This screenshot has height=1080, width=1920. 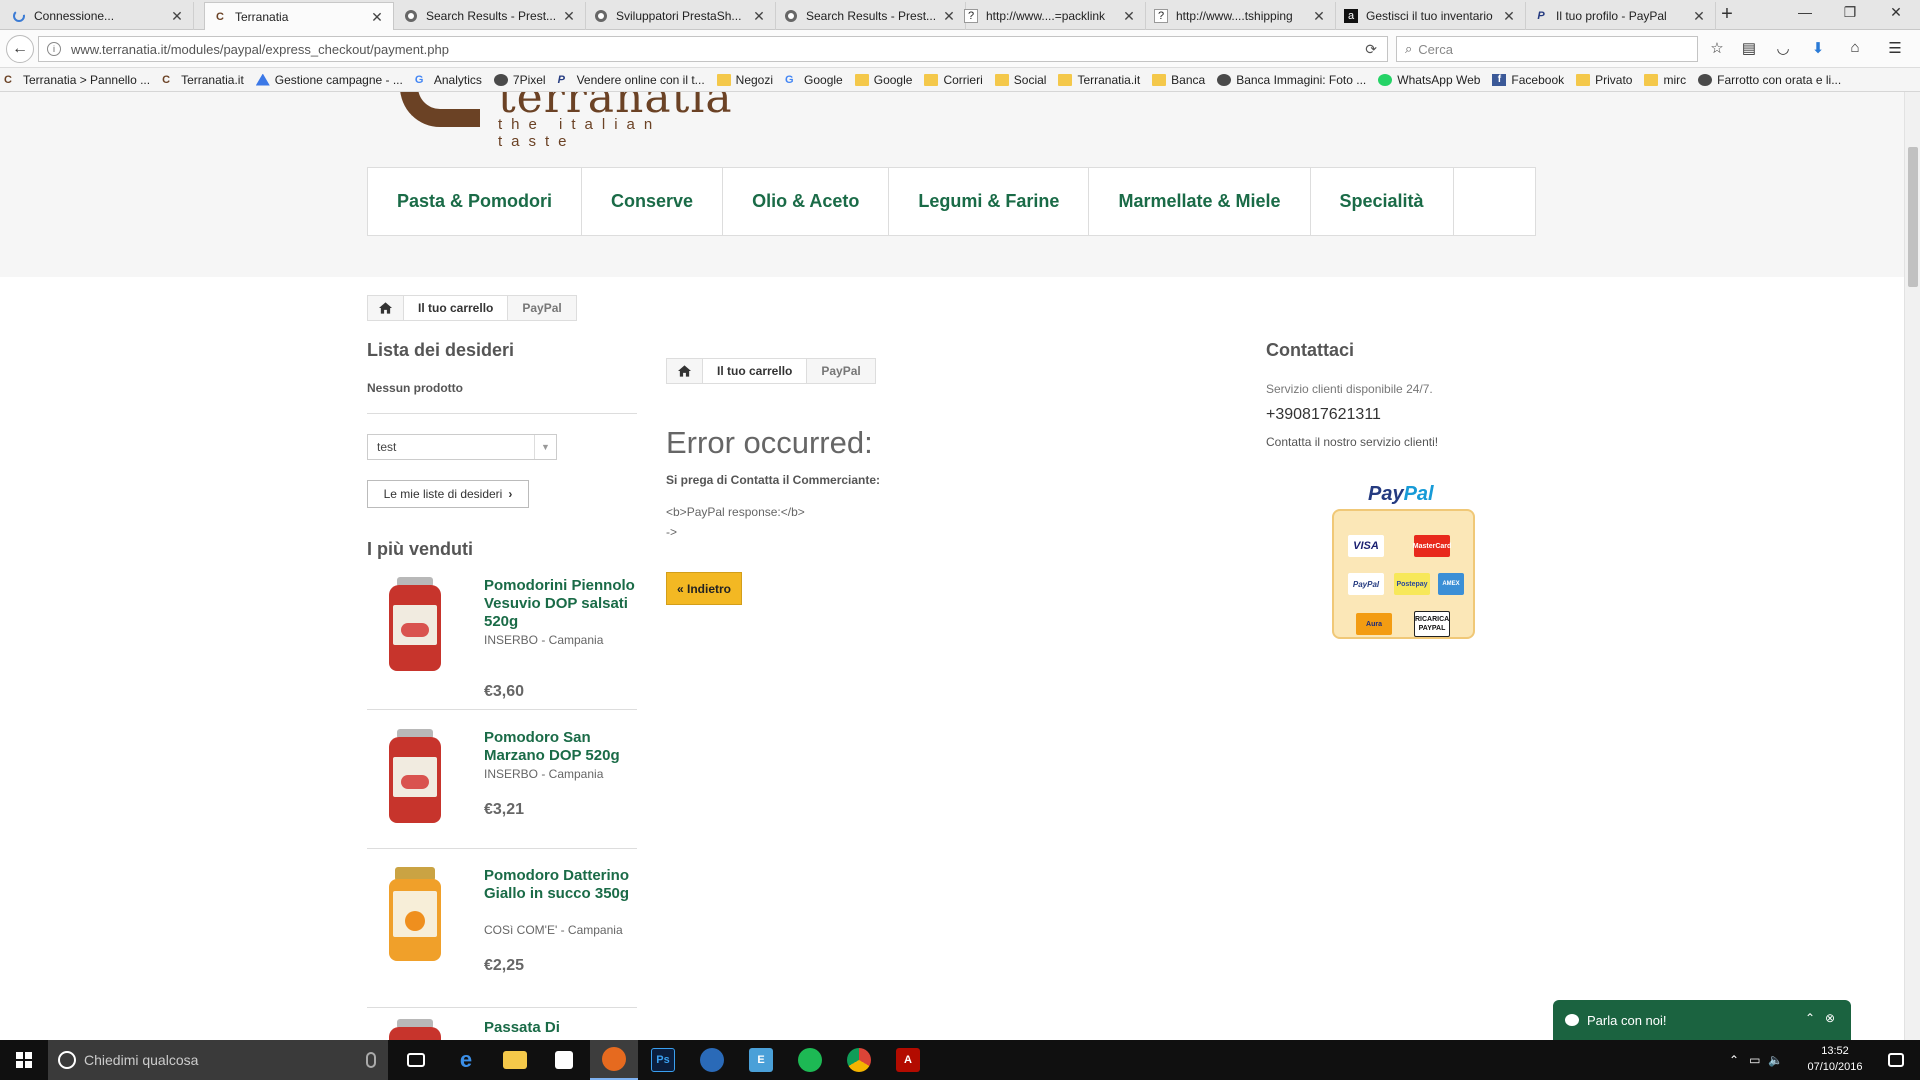 I want to click on tab-search-results-1: Search Results - Prest... ✕, so click(x=491, y=16).